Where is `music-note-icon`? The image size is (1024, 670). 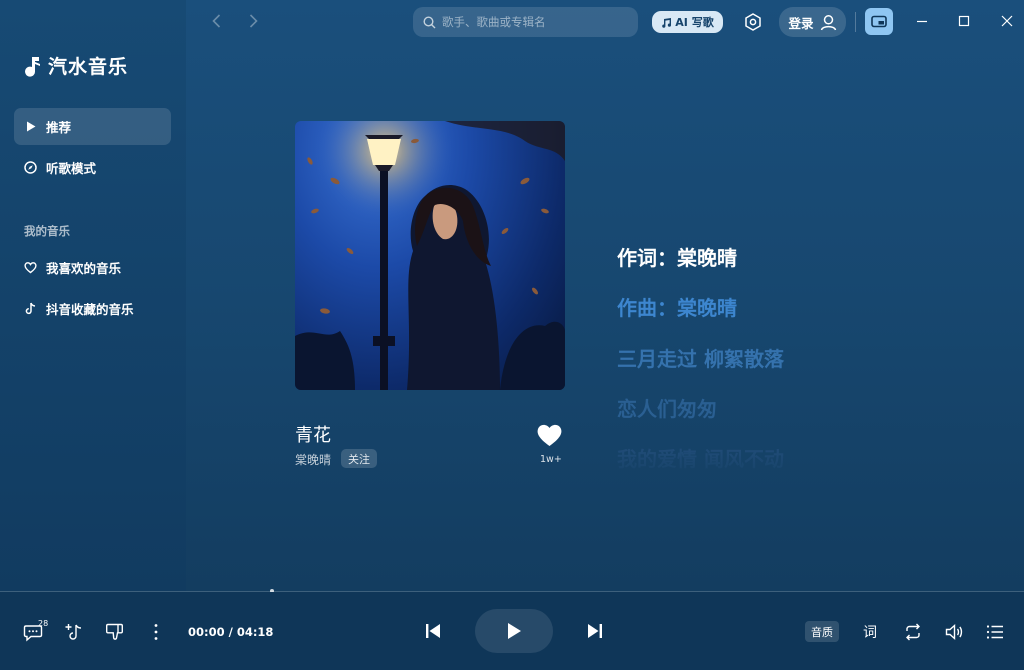
music-note-icon is located at coordinates (667, 22).